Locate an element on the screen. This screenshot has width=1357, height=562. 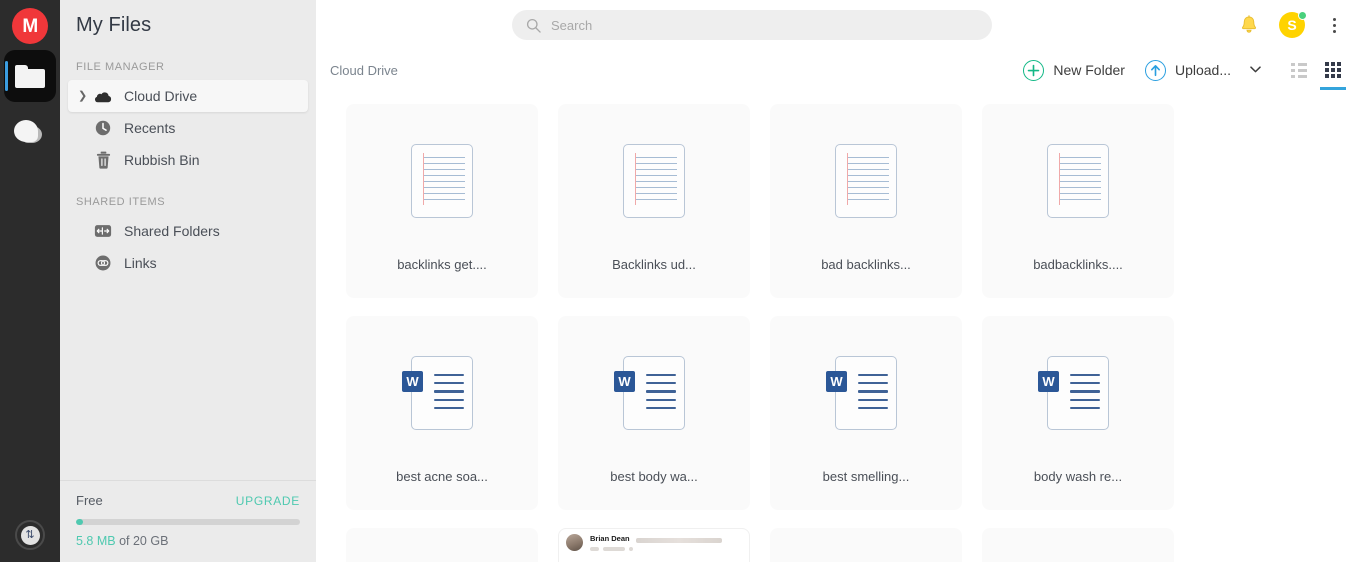
list-view-button is located at coordinates (1299, 70).